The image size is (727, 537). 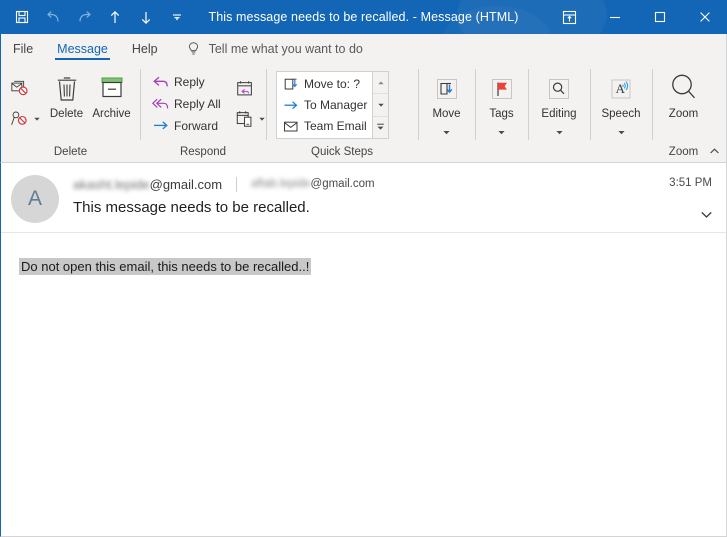 I want to click on quick-step-to-manager: To Manager, so click(x=324, y=105).